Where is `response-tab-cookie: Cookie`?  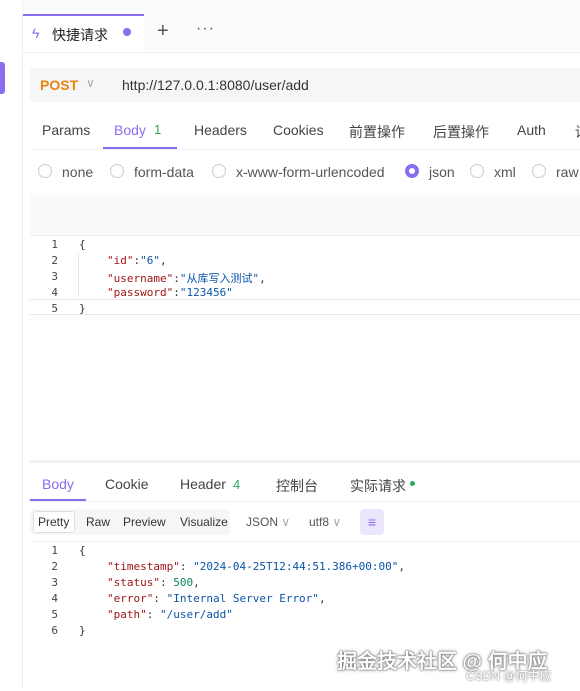
response-tab-cookie: Cookie is located at coordinates (127, 484).